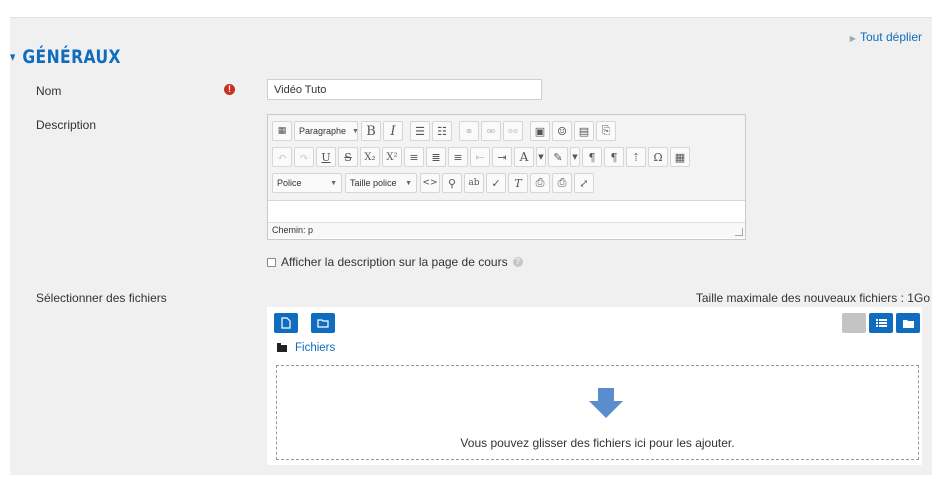  What do you see at coordinates (606, 131) in the screenshot?
I see `paste-icon: ⎘` at bounding box center [606, 131].